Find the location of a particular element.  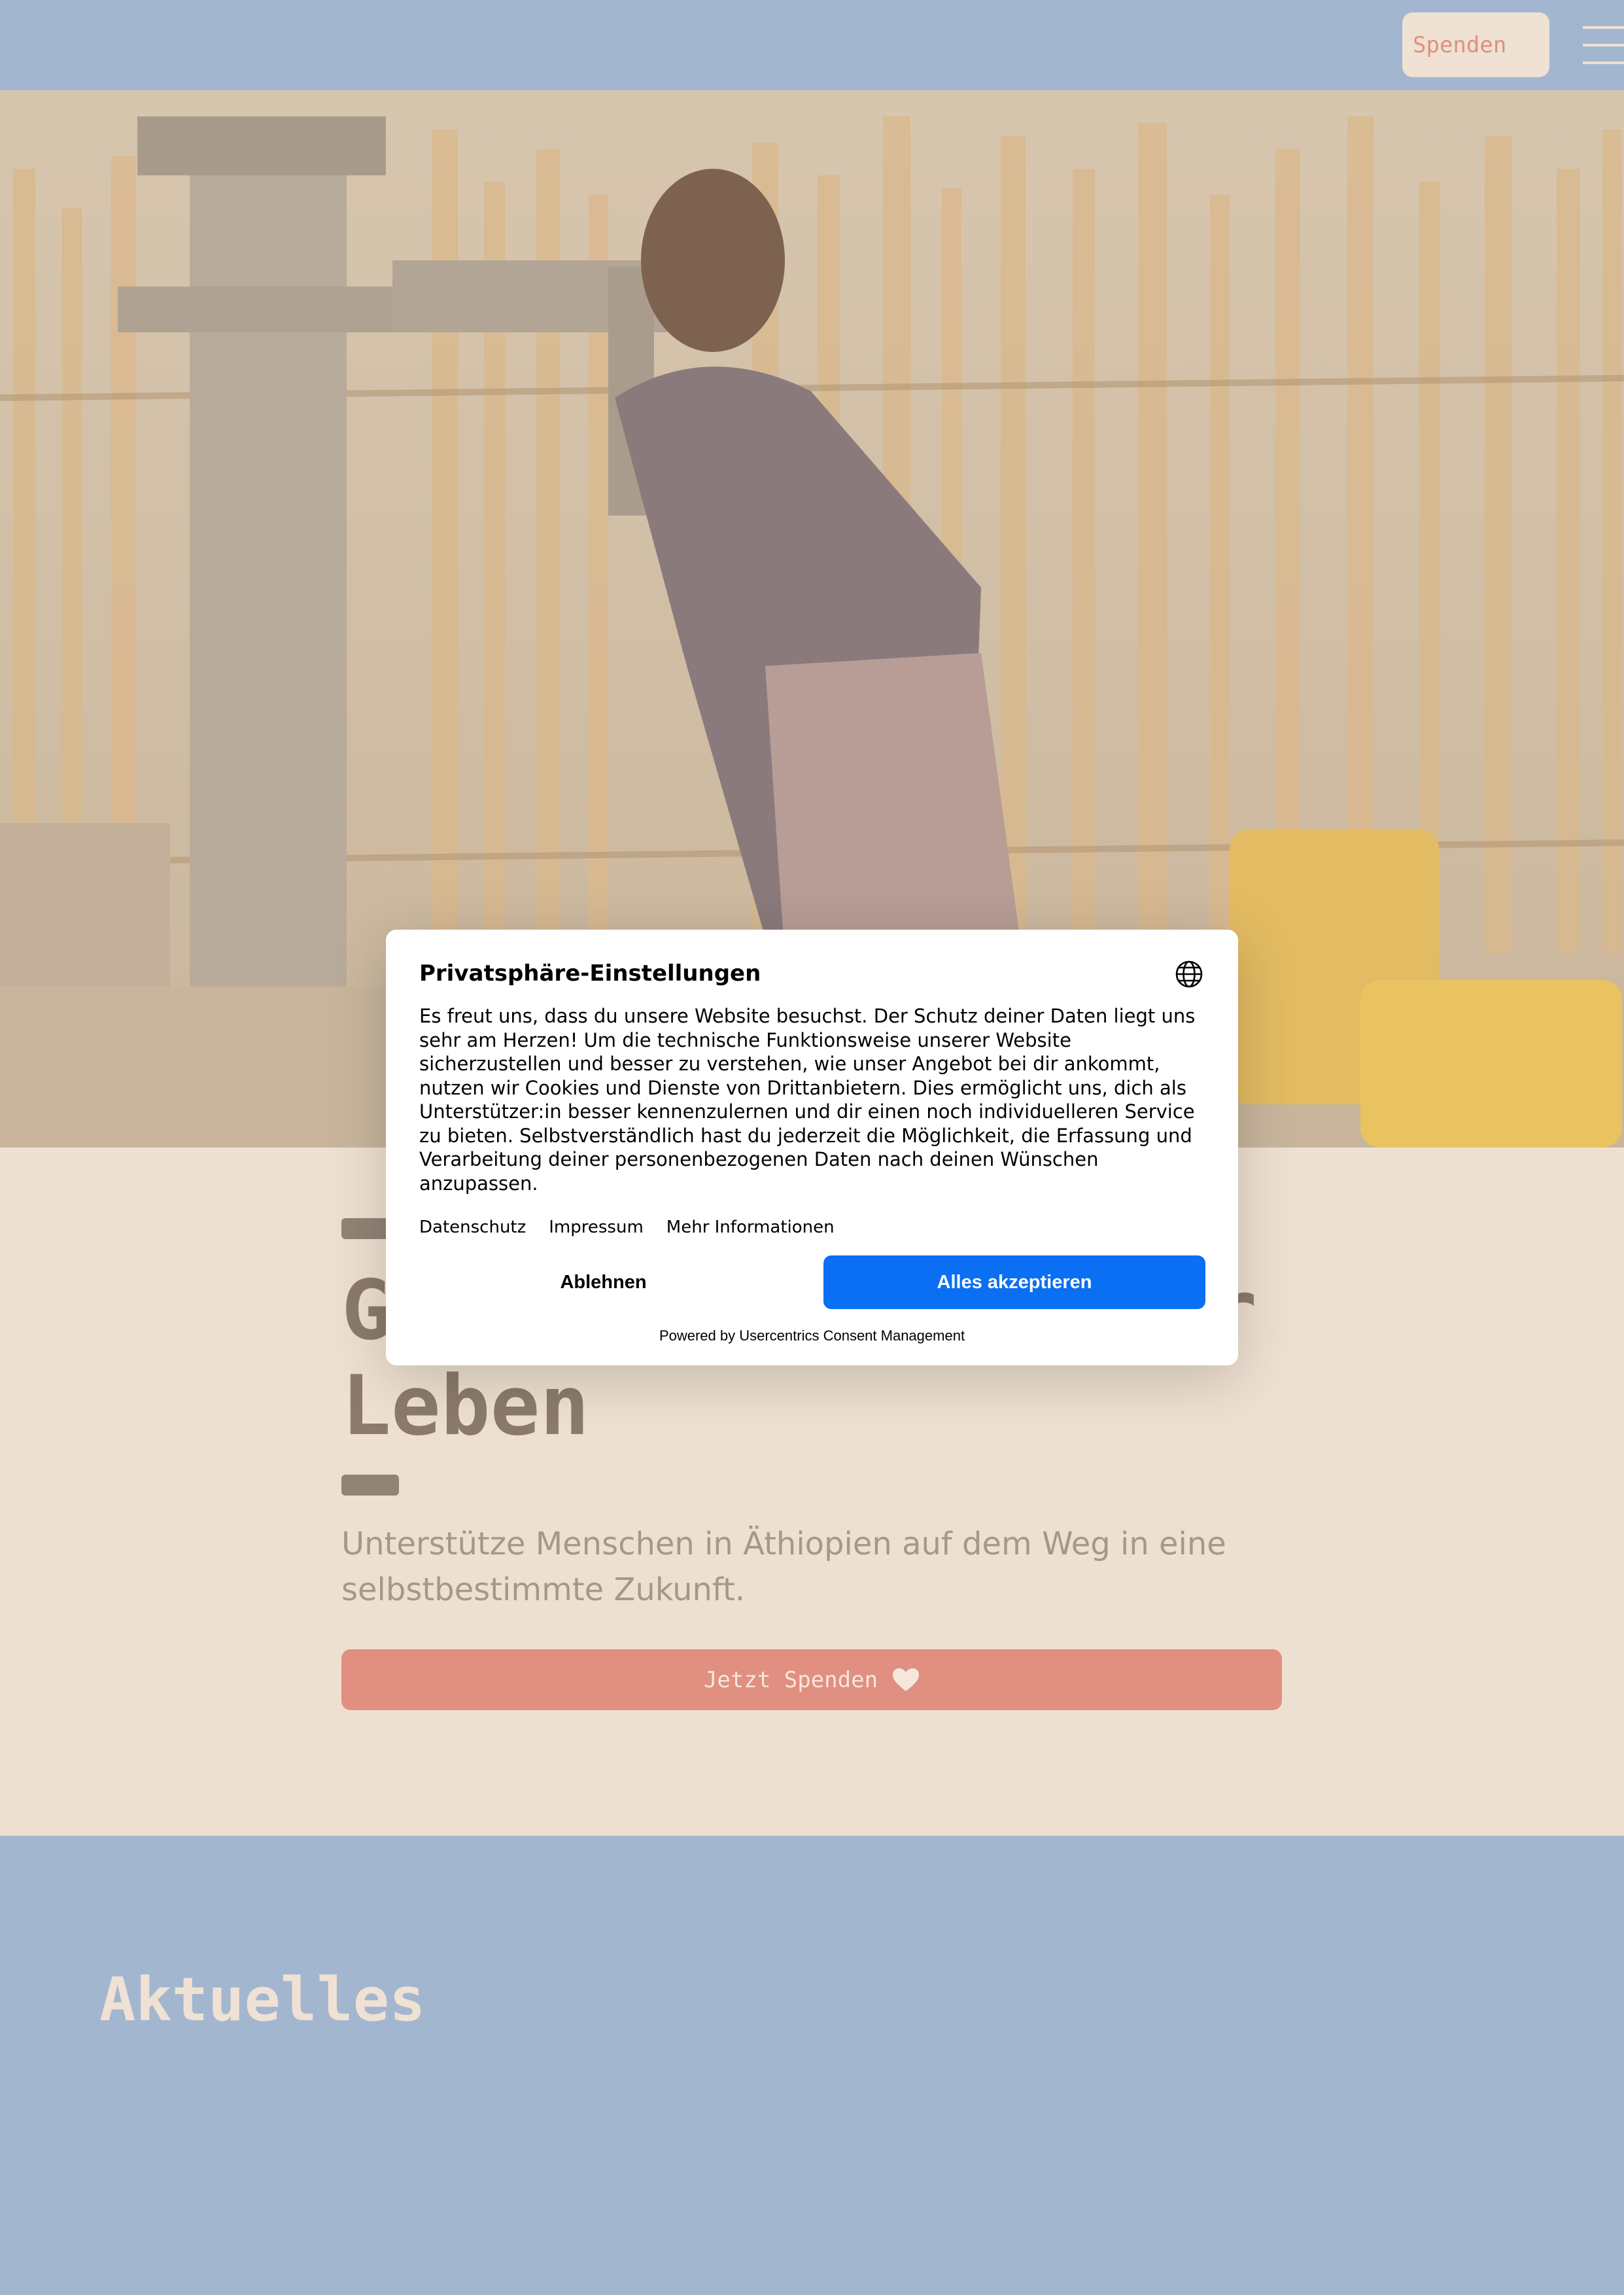

consent-links: Datenschutz Impressum Mehr Informationen is located at coordinates (627, 1227).